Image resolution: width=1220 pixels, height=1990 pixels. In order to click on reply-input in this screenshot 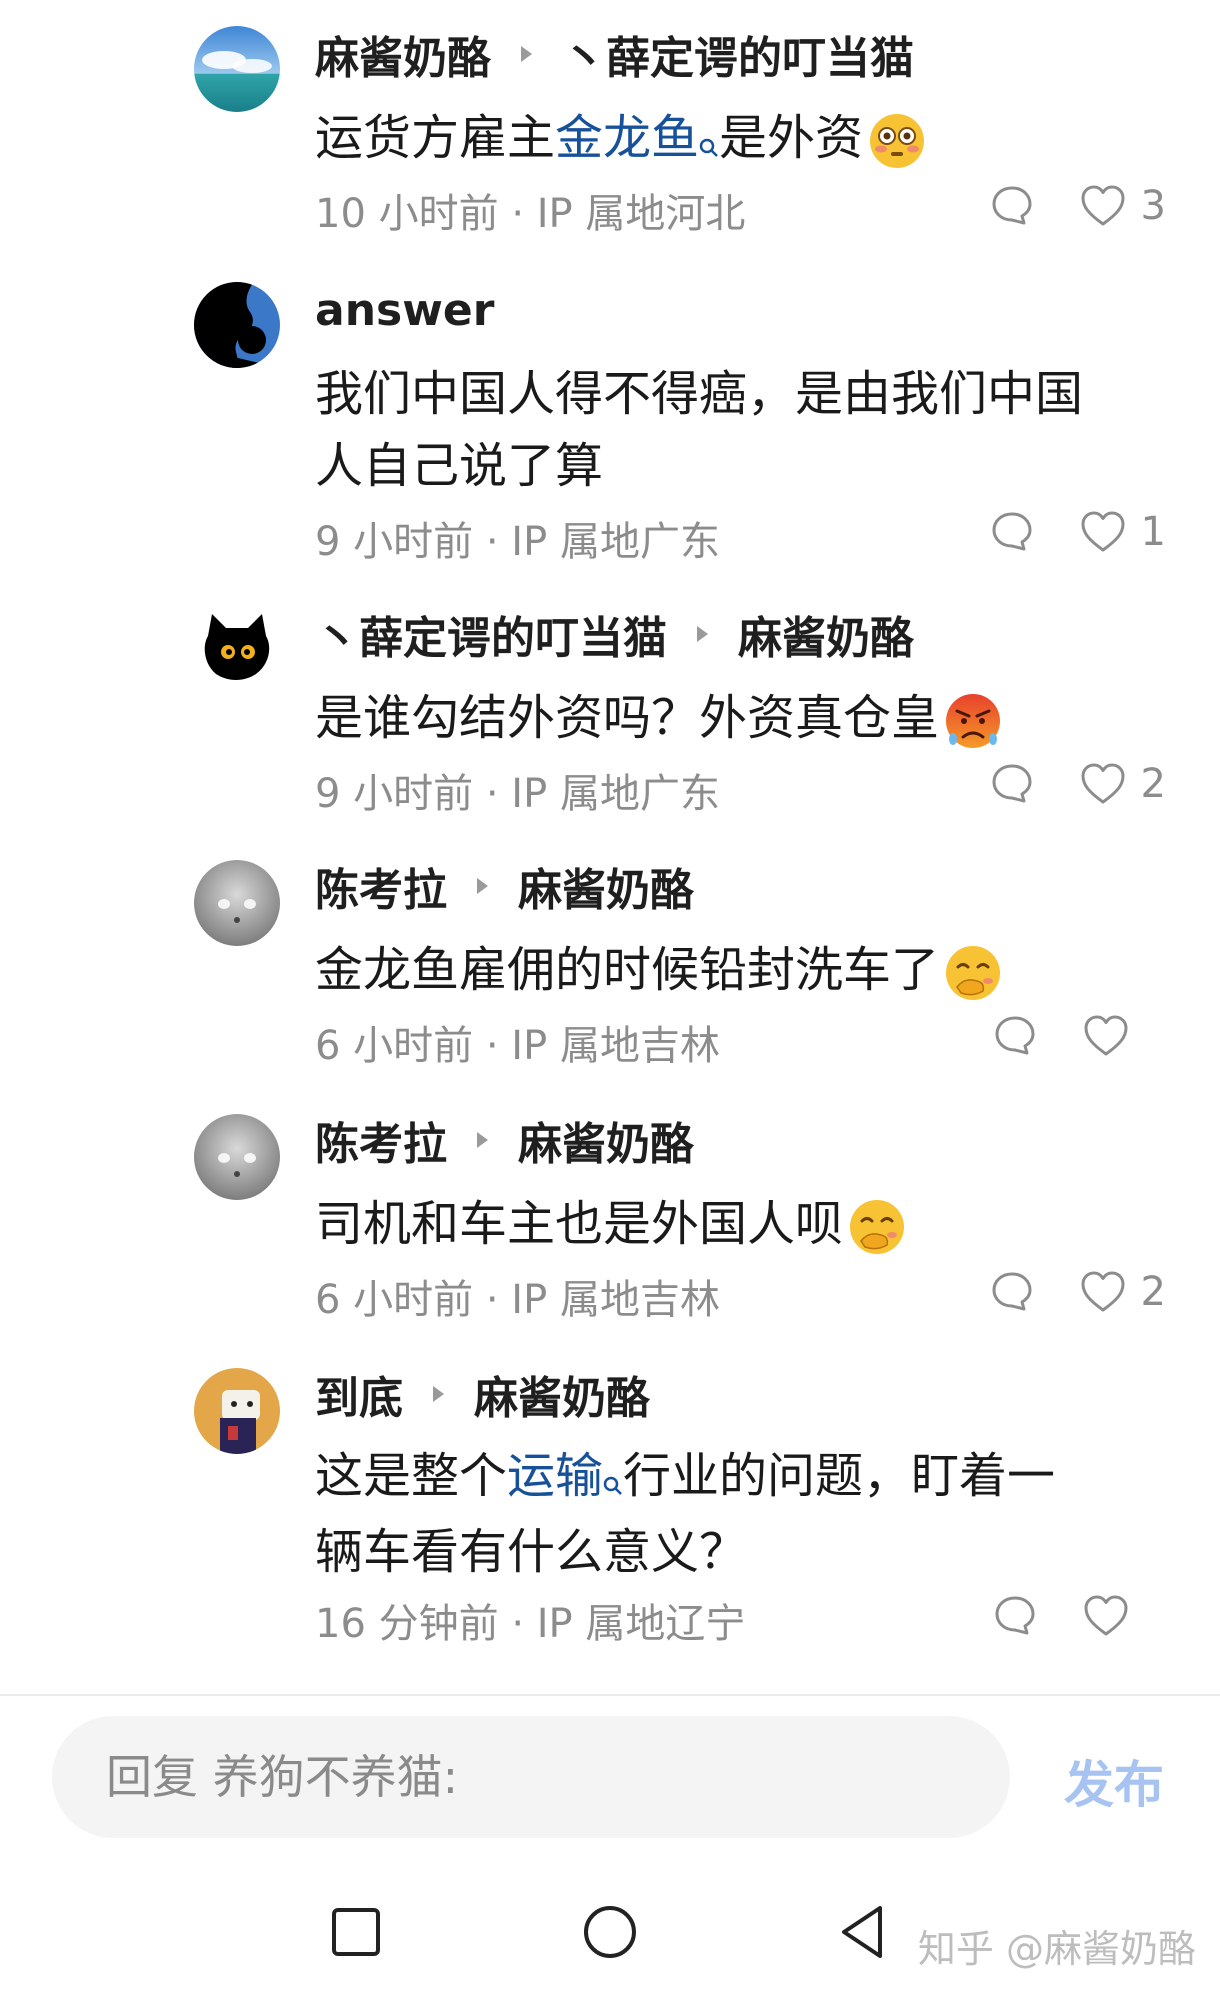, I will do `click(557, 1777)`.